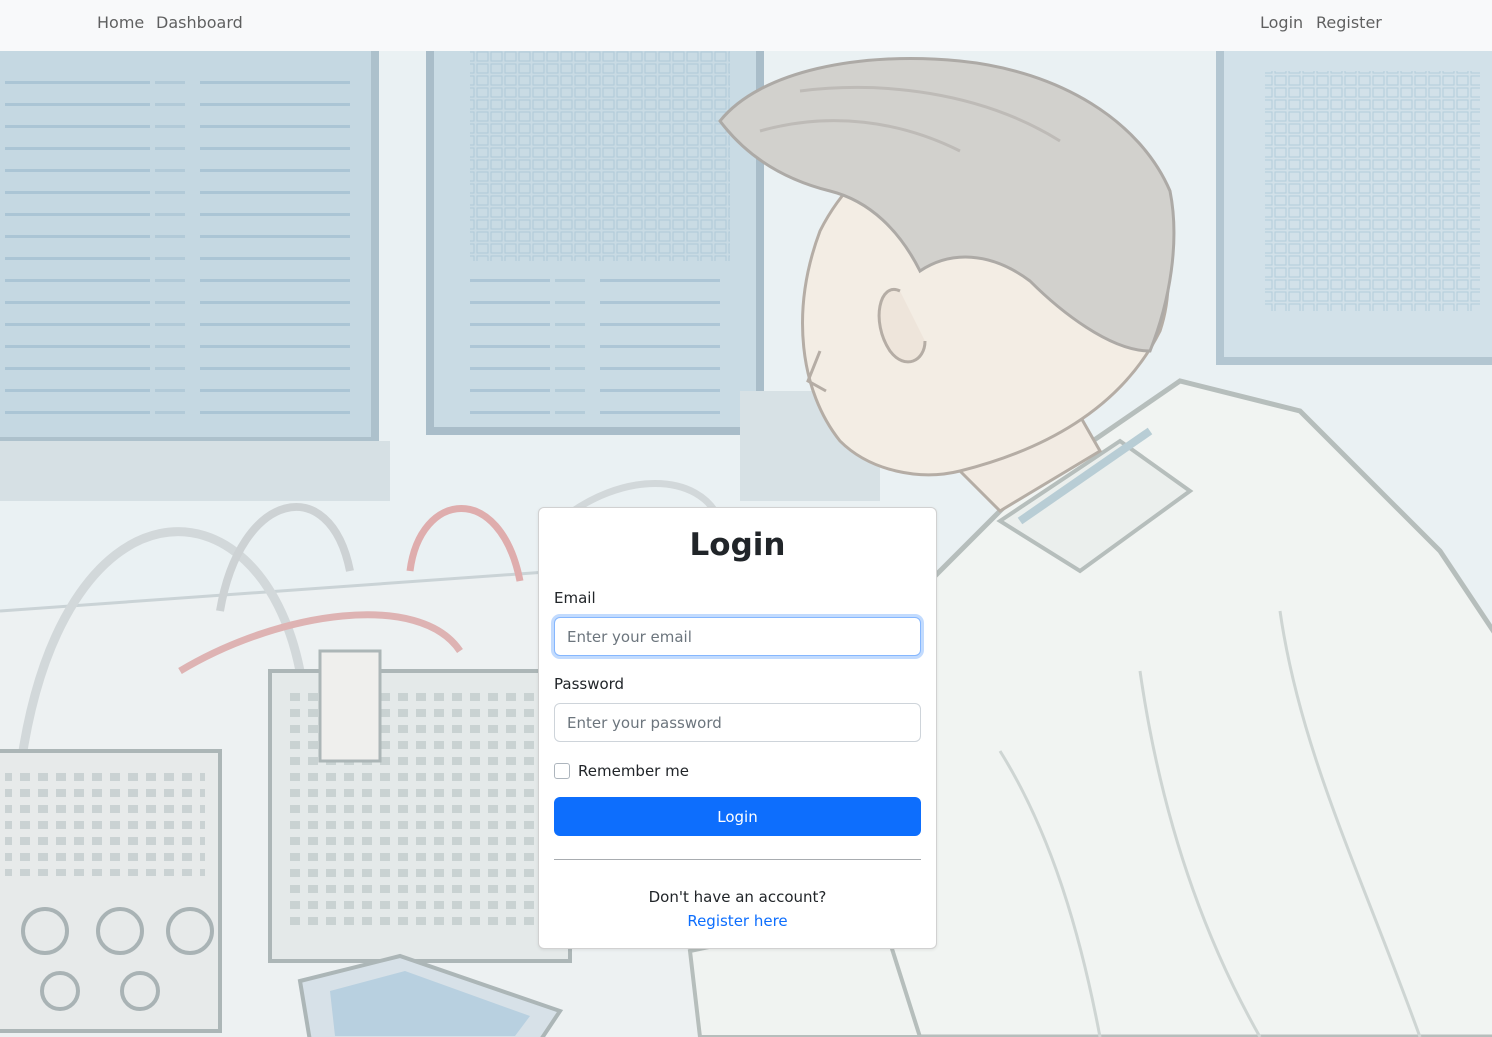 This screenshot has width=1492, height=1037. What do you see at coordinates (575, 598) in the screenshot?
I see `email-label: Email` at bounding box center [575, 598].